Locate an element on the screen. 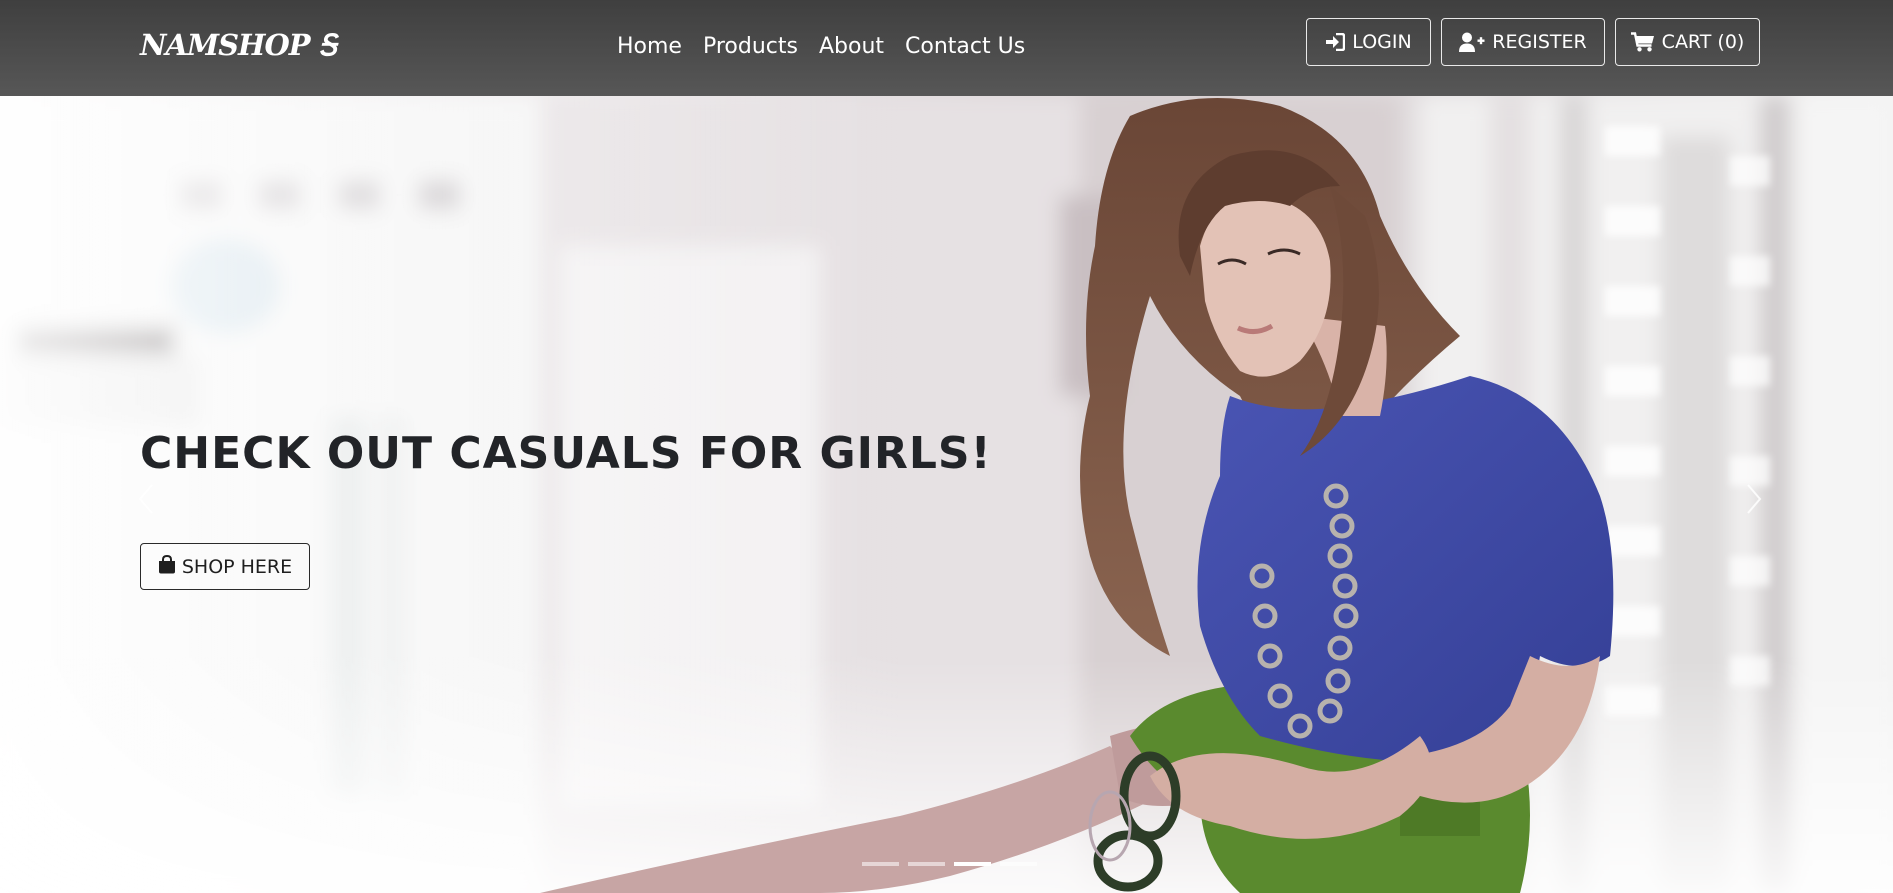  chevron-right-icon is located at coordinates (1754, 501).